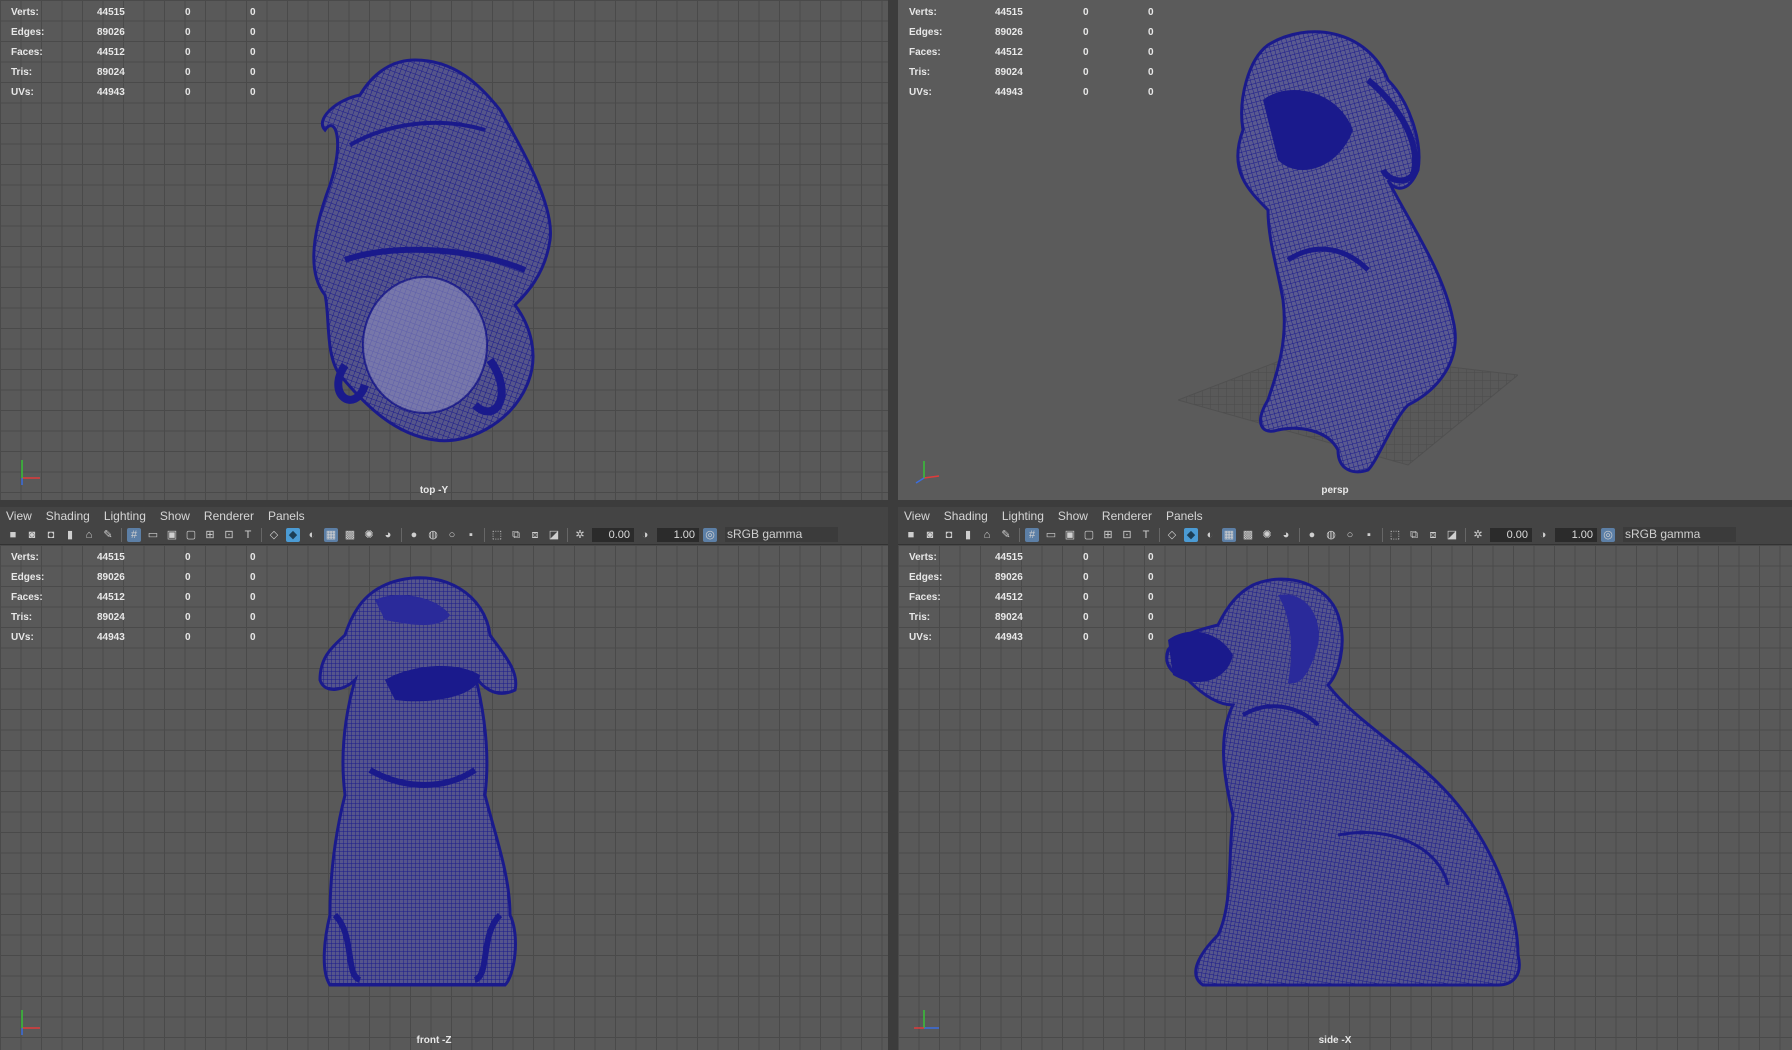  Describe the element at coordinates (1348, 250) in the screenshot. I see `dog-mesh-persp` at that location.